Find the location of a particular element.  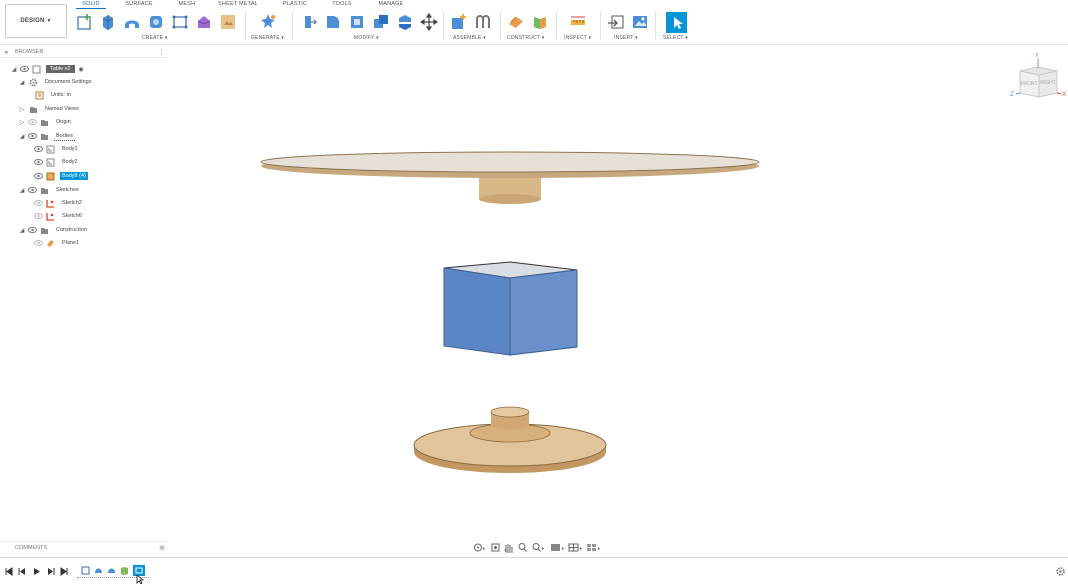

viewcube-right-label: RIGHT is located at coordinates (1048, 83).